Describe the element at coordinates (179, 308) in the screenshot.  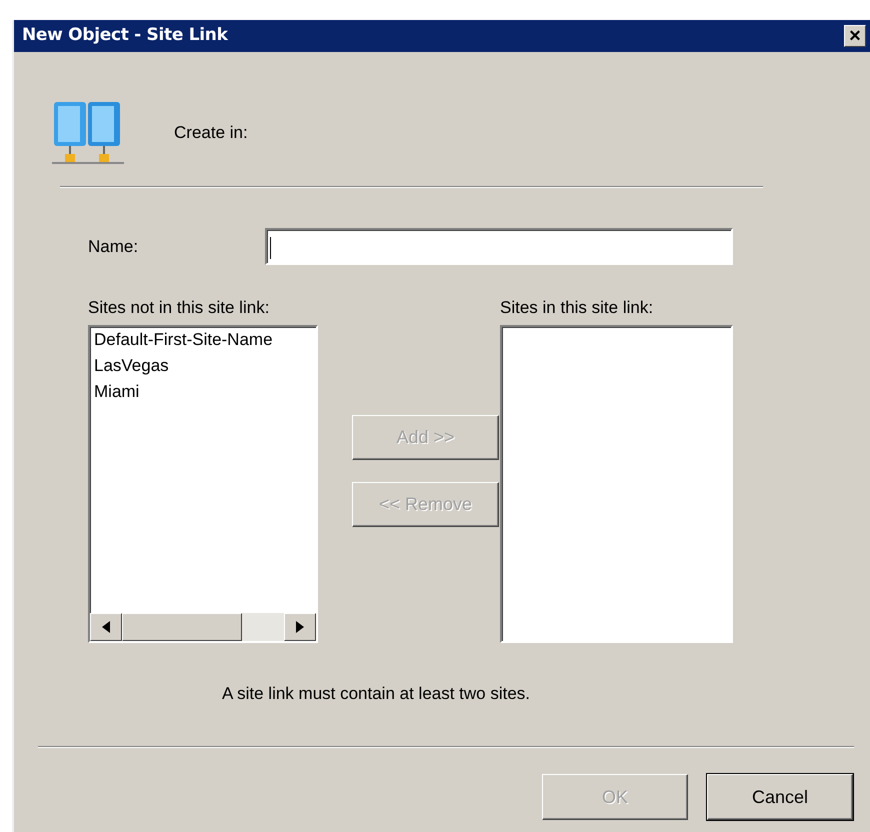
I see `available-sites-label: Sites not in this site link:` at that location.